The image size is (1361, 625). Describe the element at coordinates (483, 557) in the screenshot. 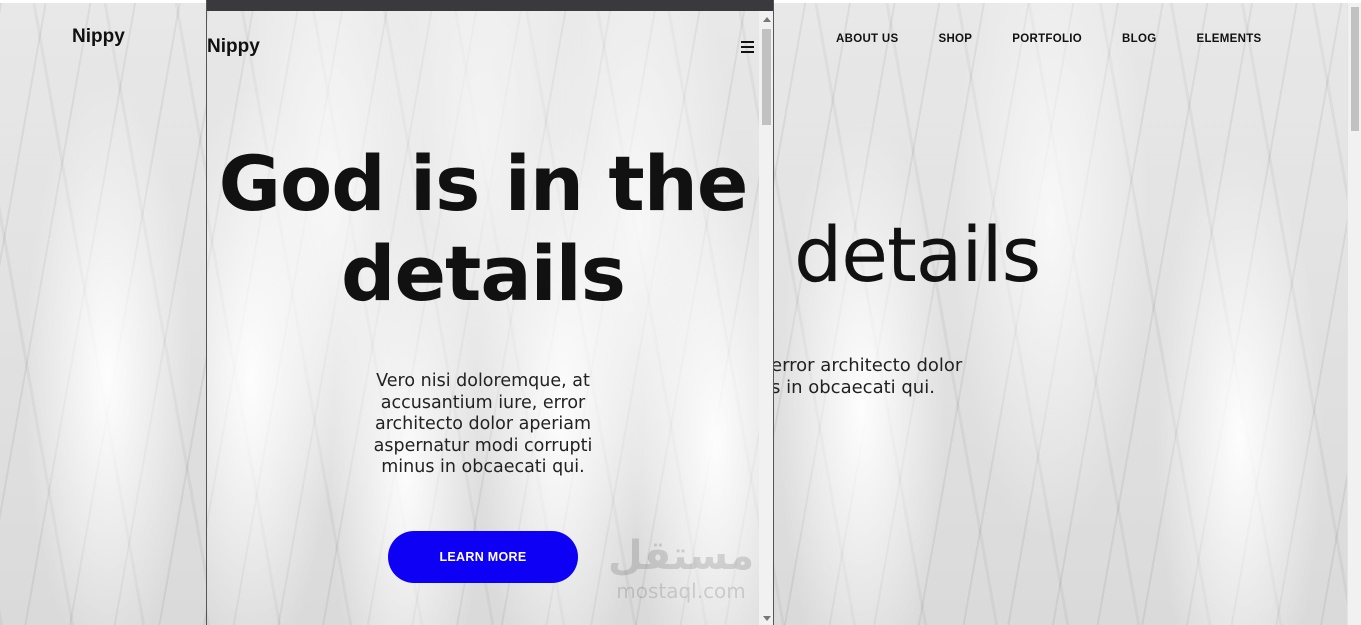

I see `learn-more-button: LEARN MORE` at that location.